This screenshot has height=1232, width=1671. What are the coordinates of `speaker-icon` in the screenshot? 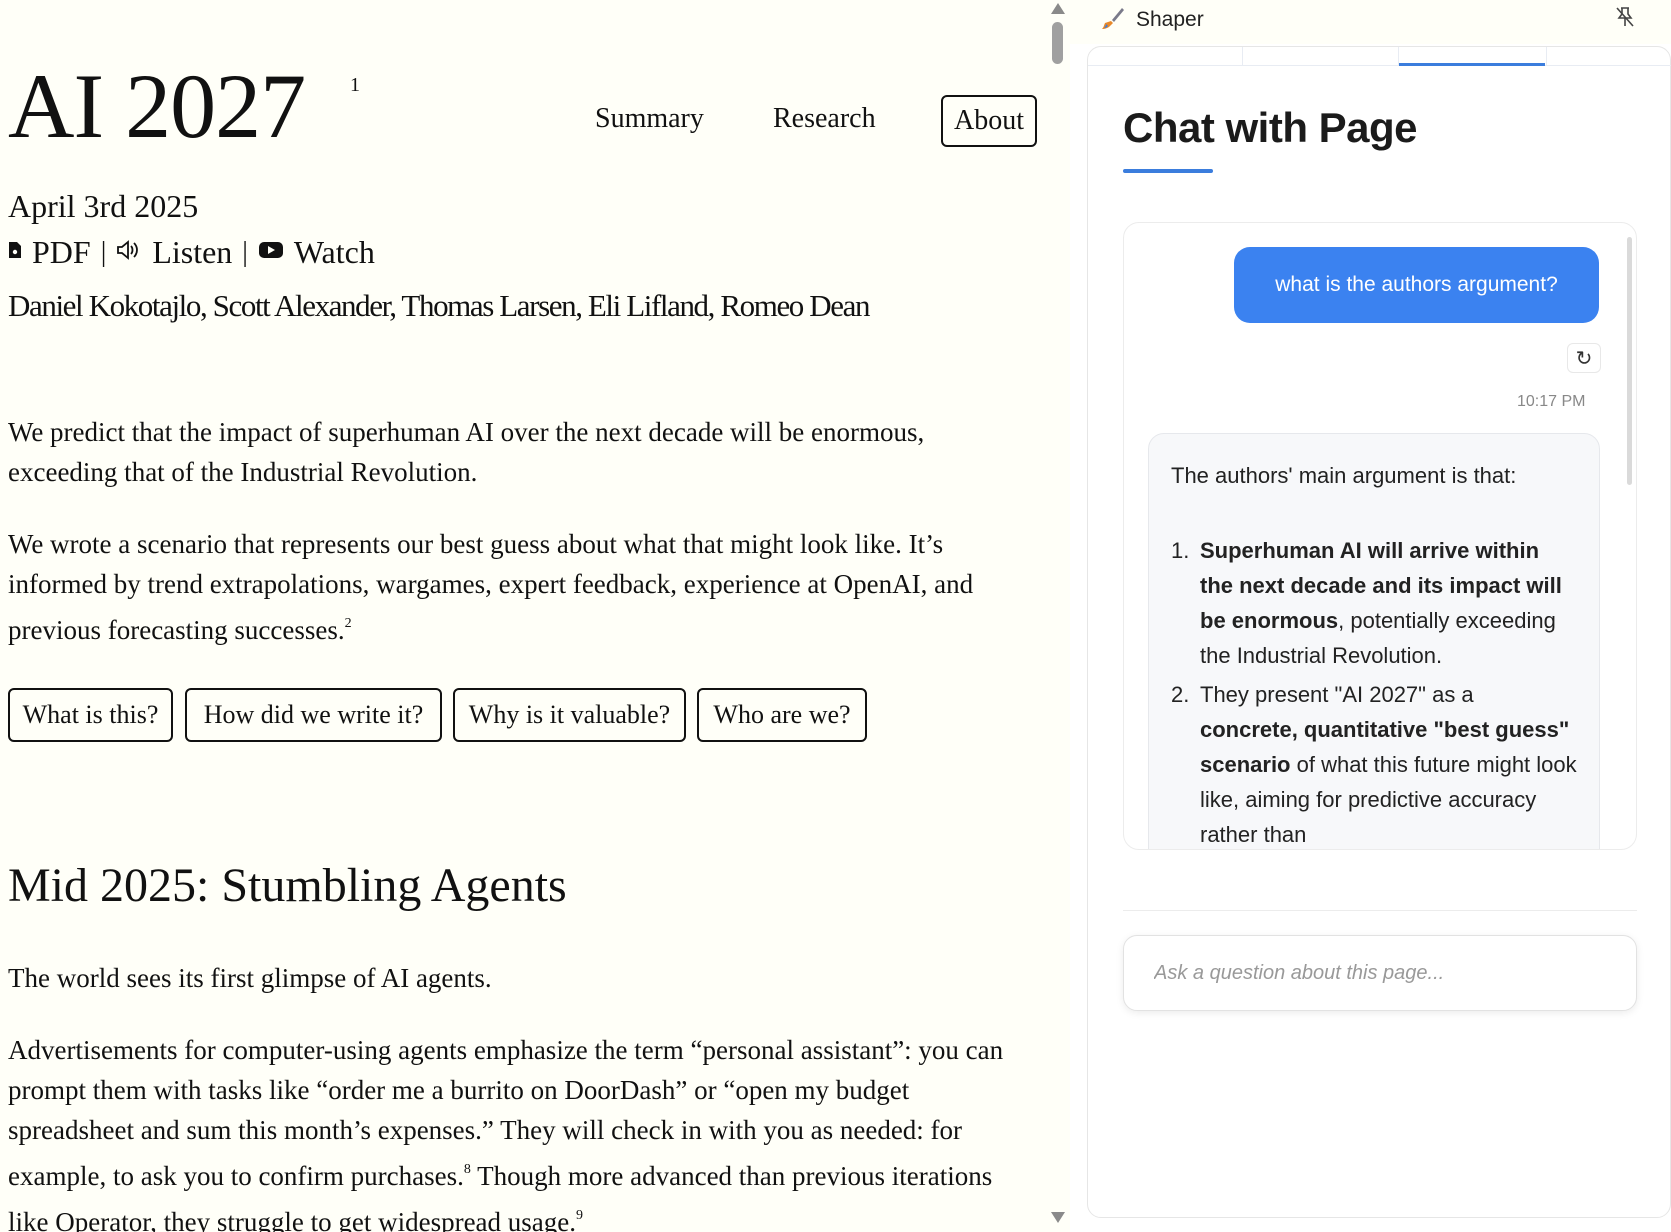 It's located at (129, 252).